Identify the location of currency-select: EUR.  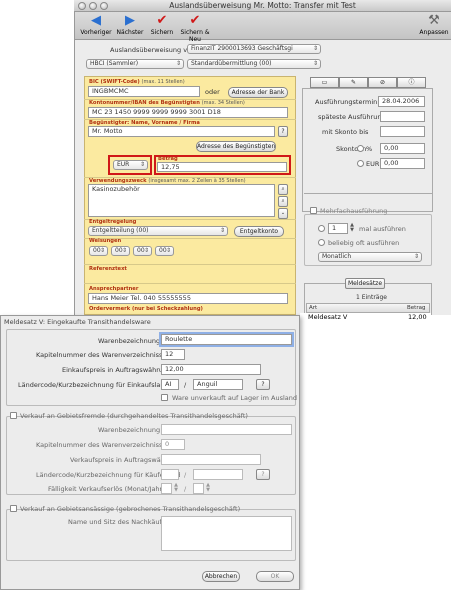
(130, 165).